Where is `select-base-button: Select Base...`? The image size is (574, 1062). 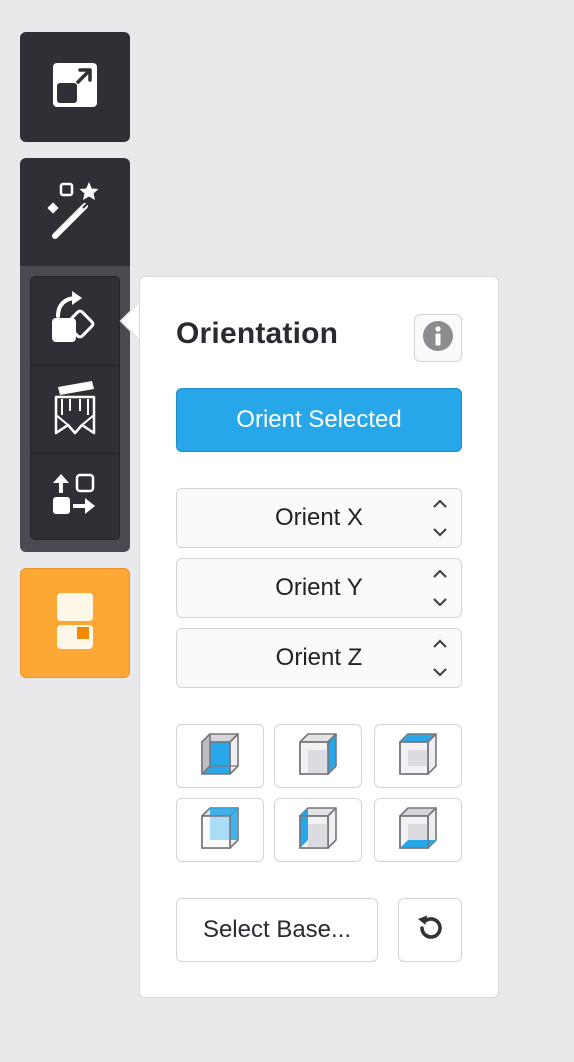
select-base-button: Select Base... is located at coordinates (277, 930).